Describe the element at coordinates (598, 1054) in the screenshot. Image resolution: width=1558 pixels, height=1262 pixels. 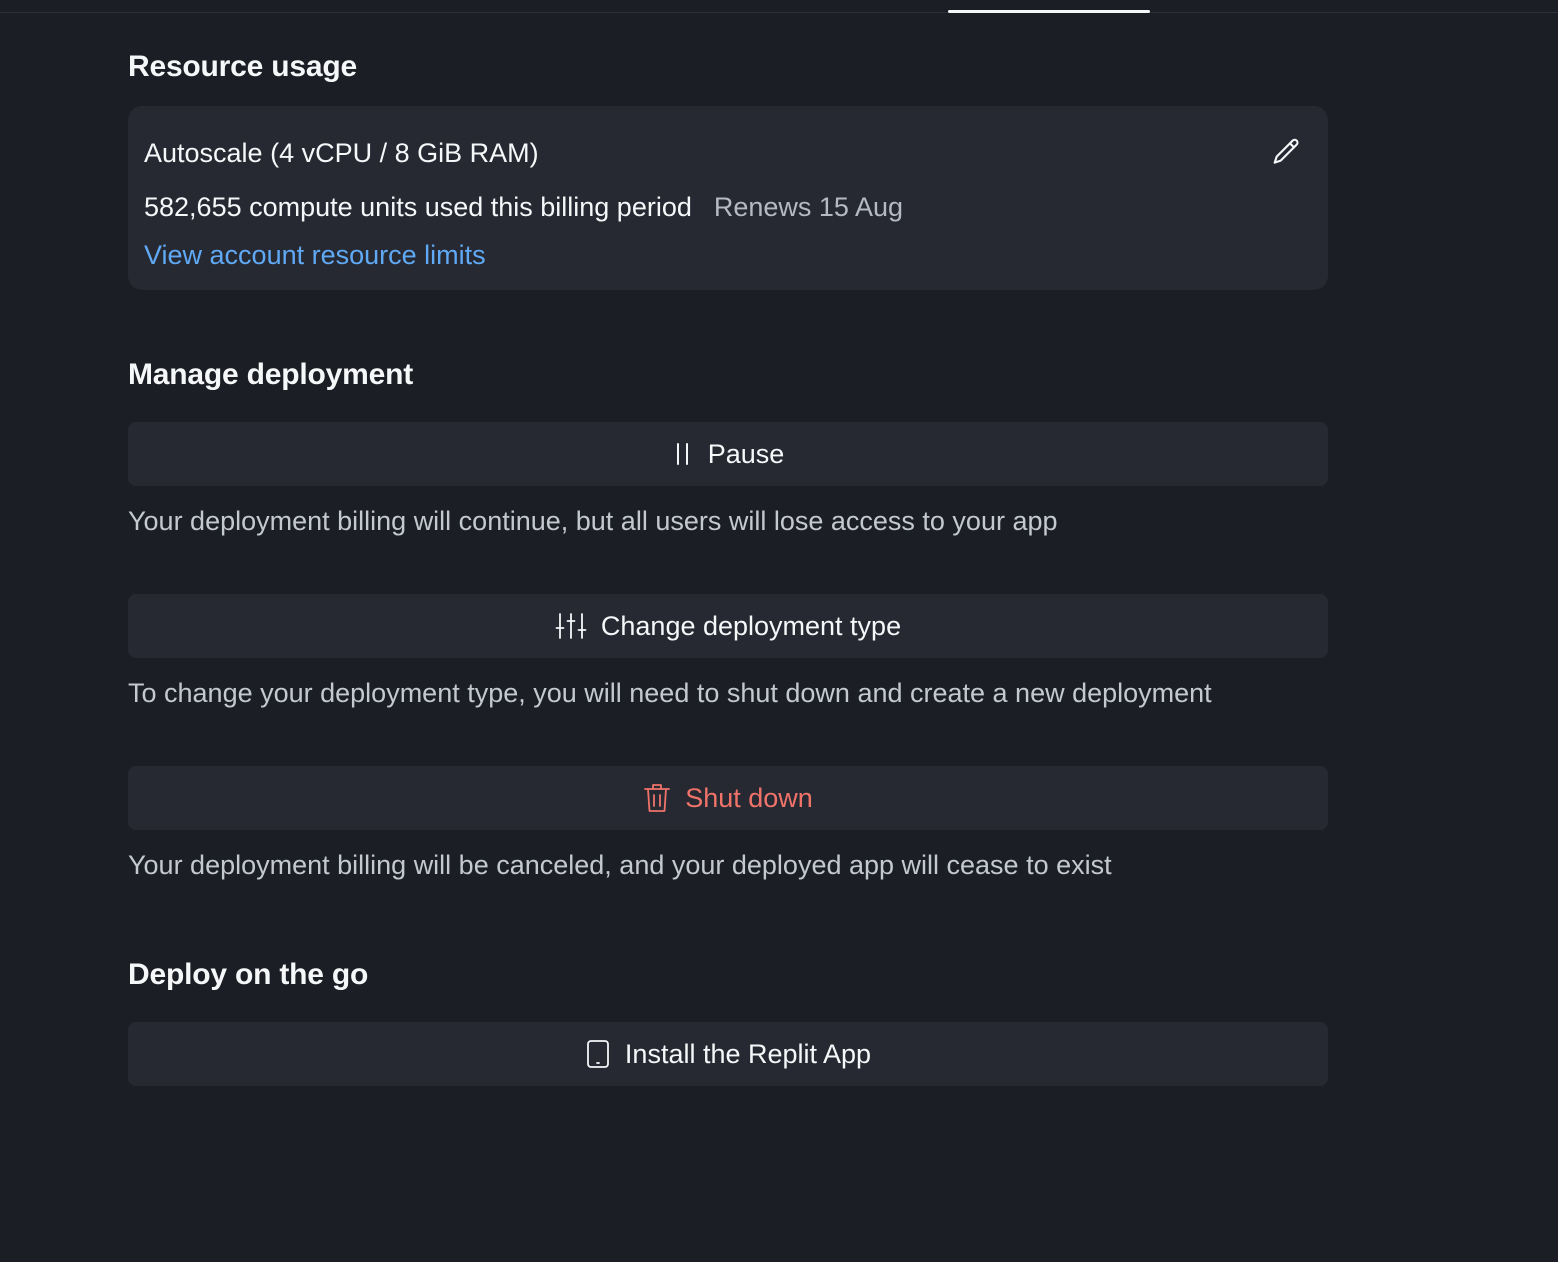
I see `phone-icon` at that location.